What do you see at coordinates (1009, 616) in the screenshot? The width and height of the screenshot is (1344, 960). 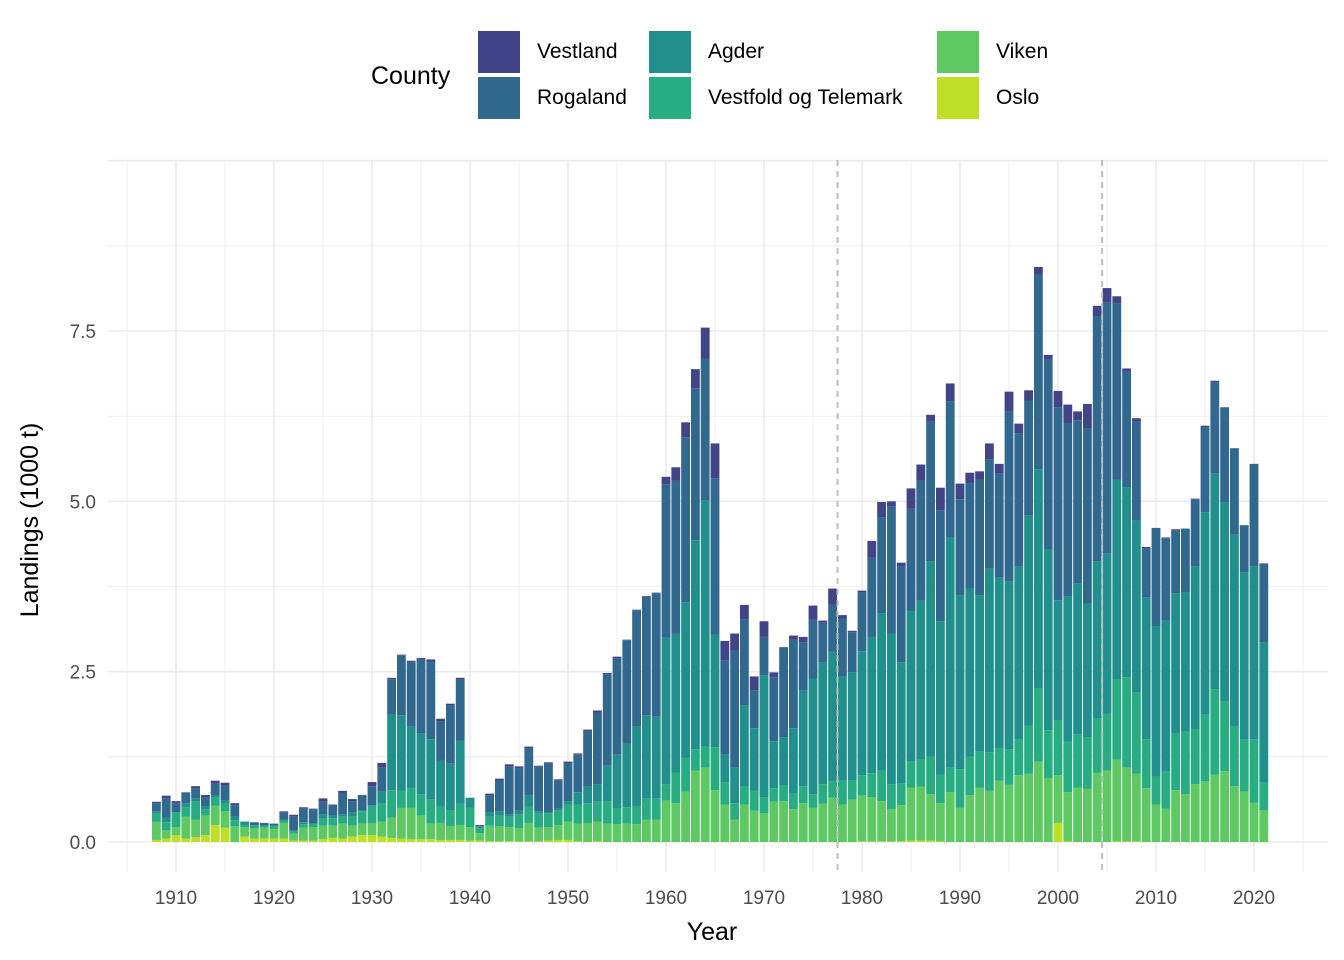 I see `bar-stack-1995` at bounding box center [1009, 616].